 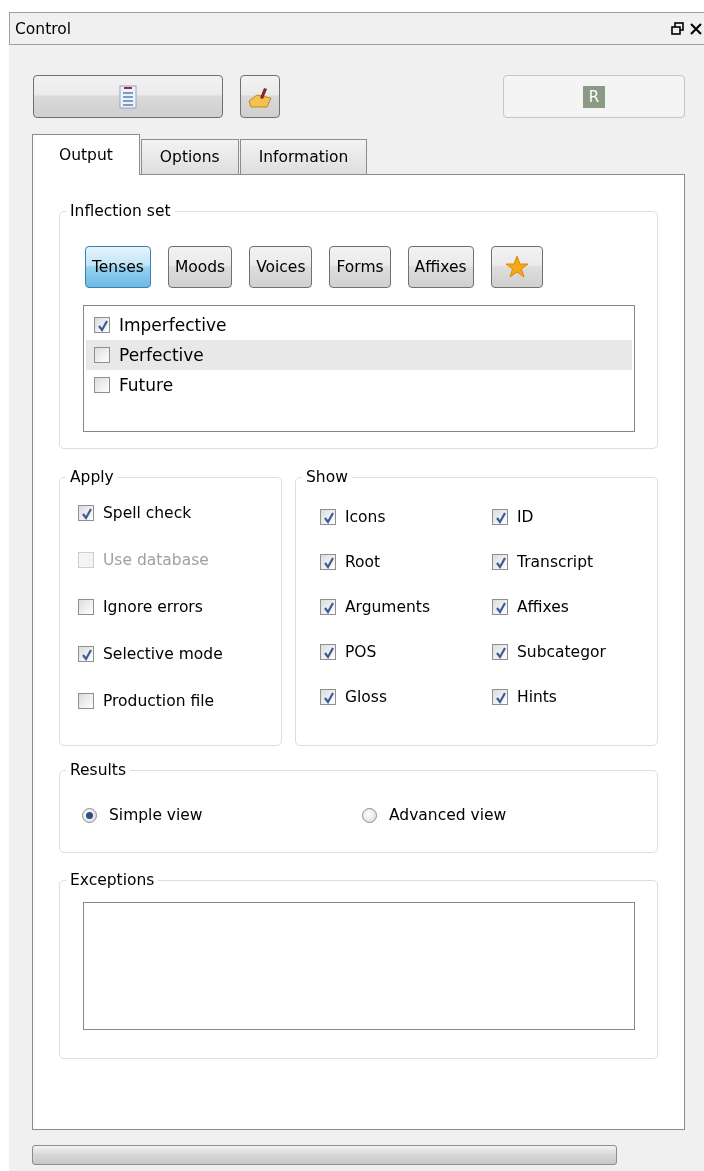 What do you see at coordinates (98, 770) in the screenshot?
I see `group-title: Results` at bounding box center [98, 770].